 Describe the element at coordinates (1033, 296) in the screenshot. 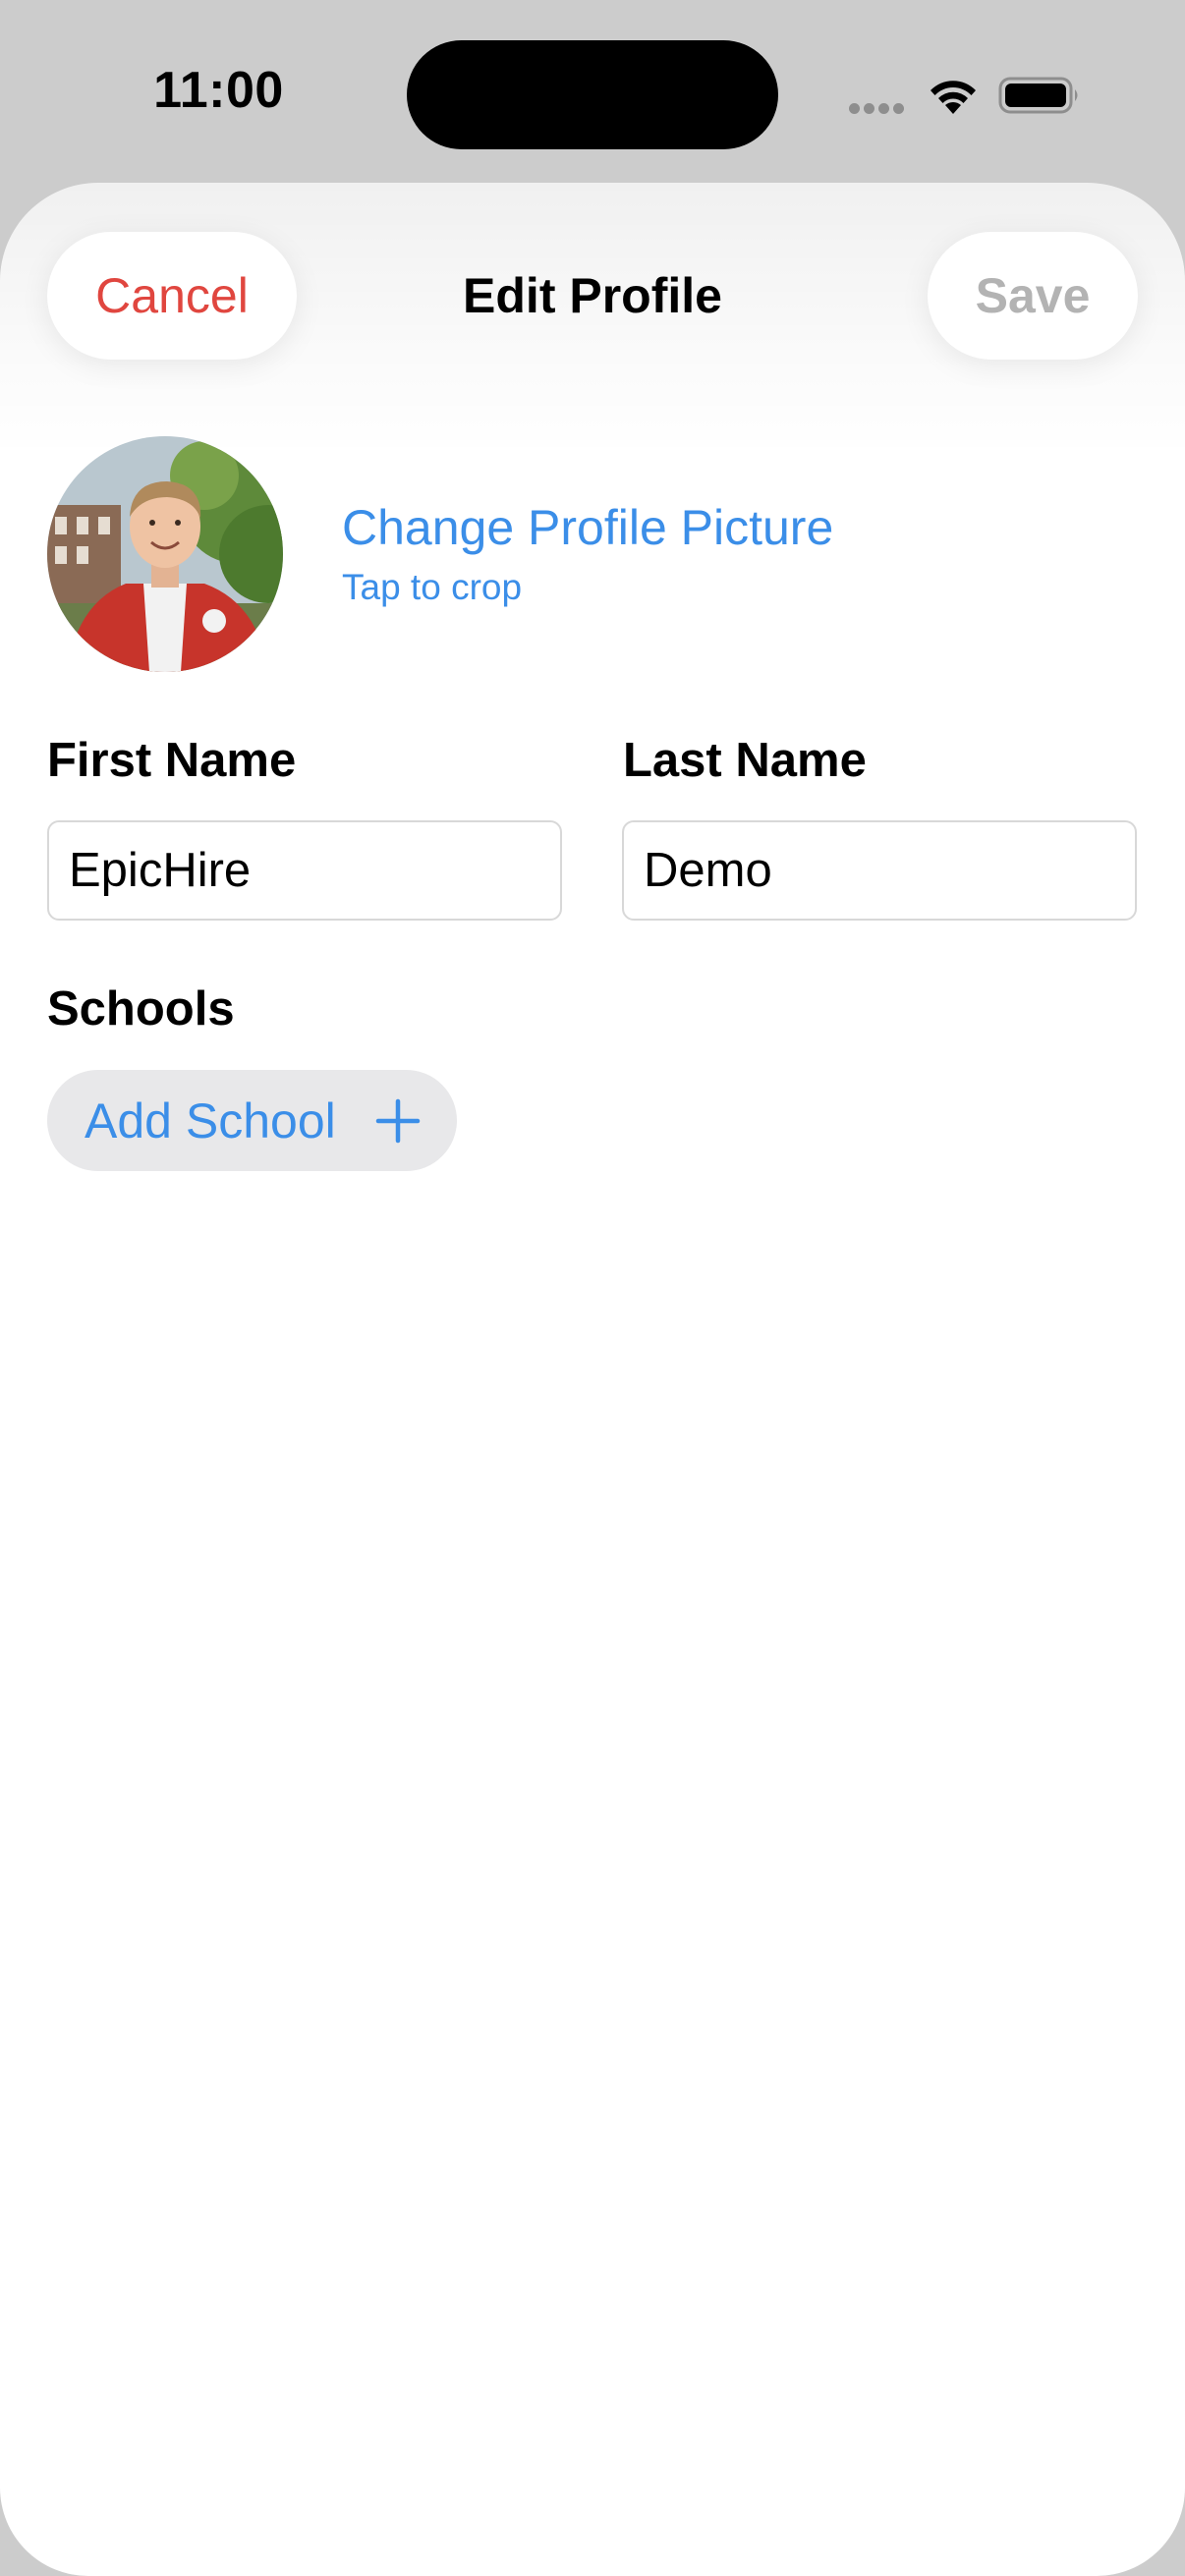

I see `save-button: Save` at that location.